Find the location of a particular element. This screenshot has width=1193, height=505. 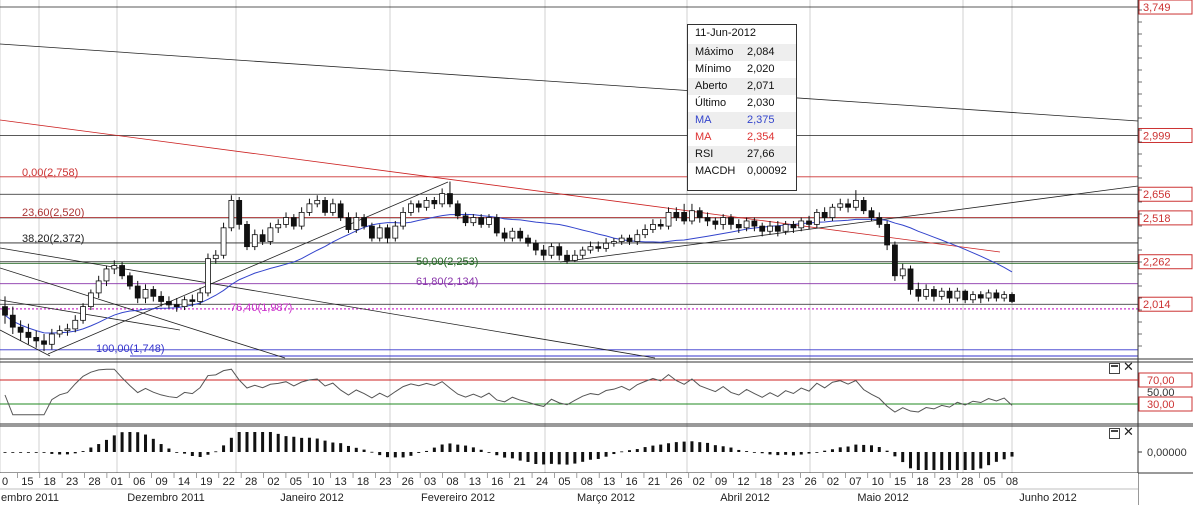

date-tick-label: 18 is located at coordinates (766, 482).